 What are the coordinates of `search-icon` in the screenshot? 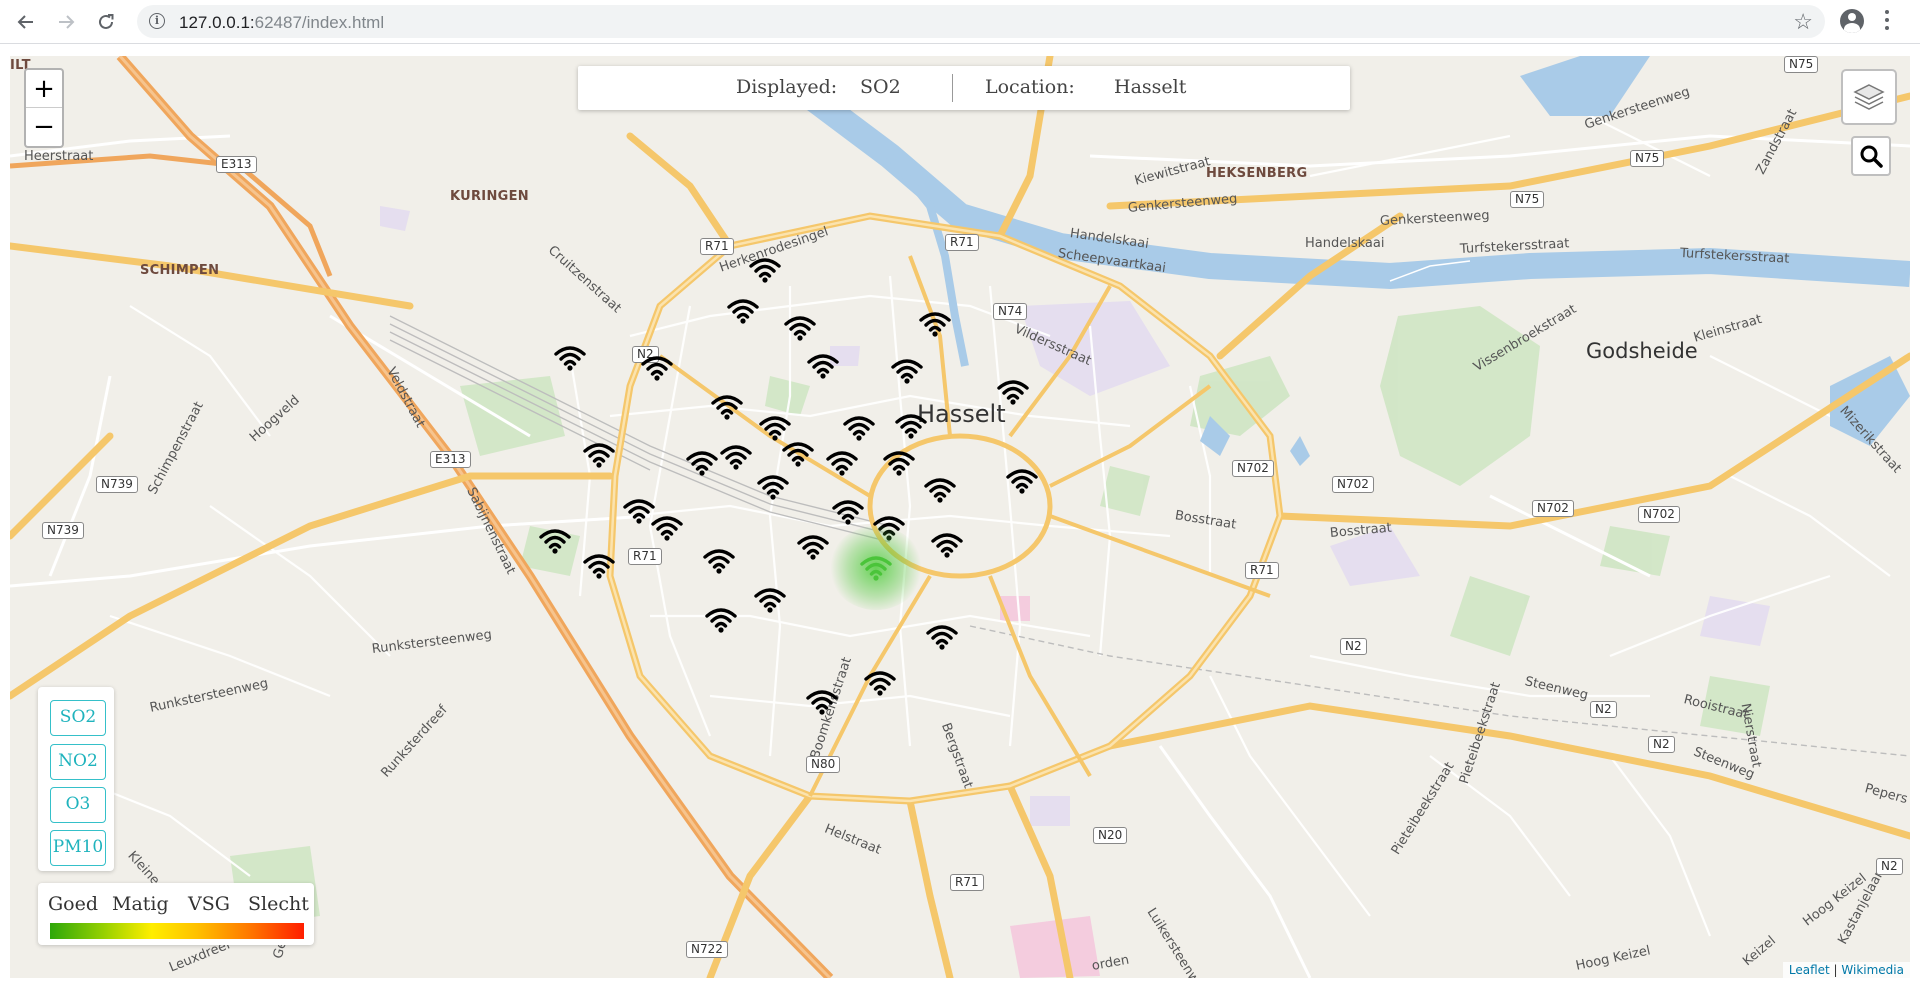 It's located at (1871, 156).